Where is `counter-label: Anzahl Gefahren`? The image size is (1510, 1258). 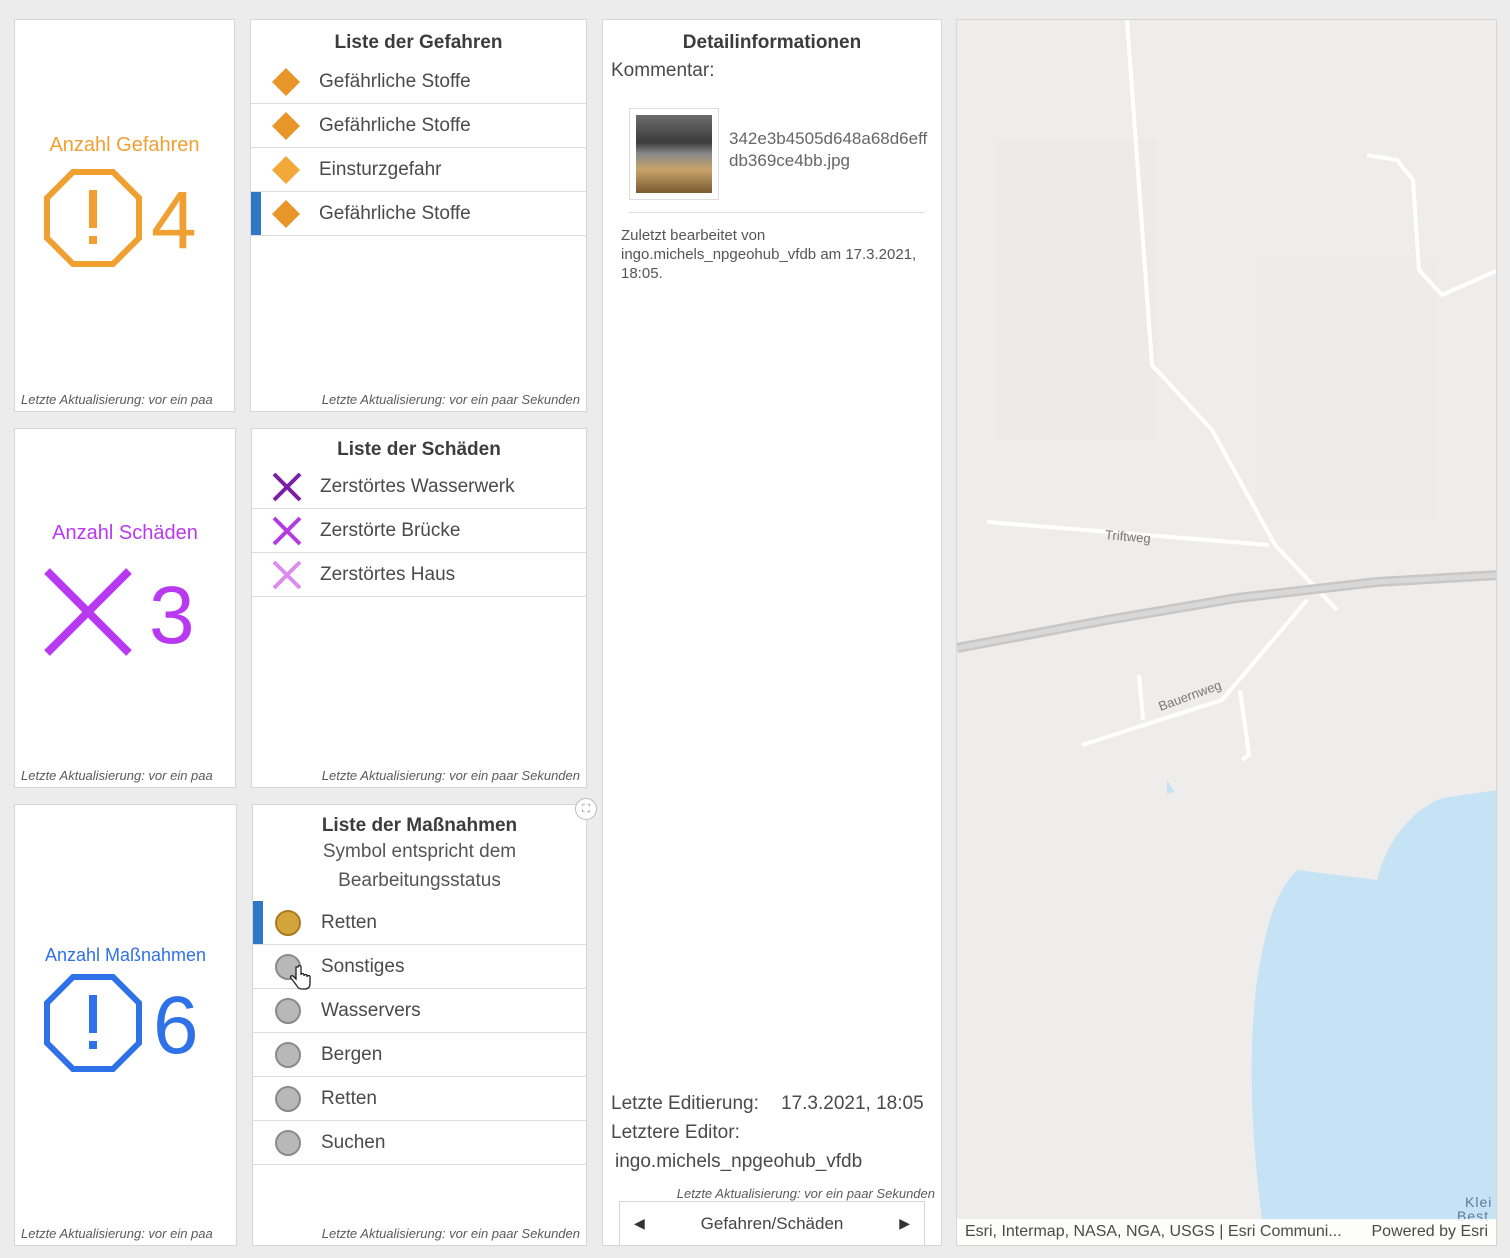
counter-label: Anzahl Gefahren is located at coordinates (124, 145).